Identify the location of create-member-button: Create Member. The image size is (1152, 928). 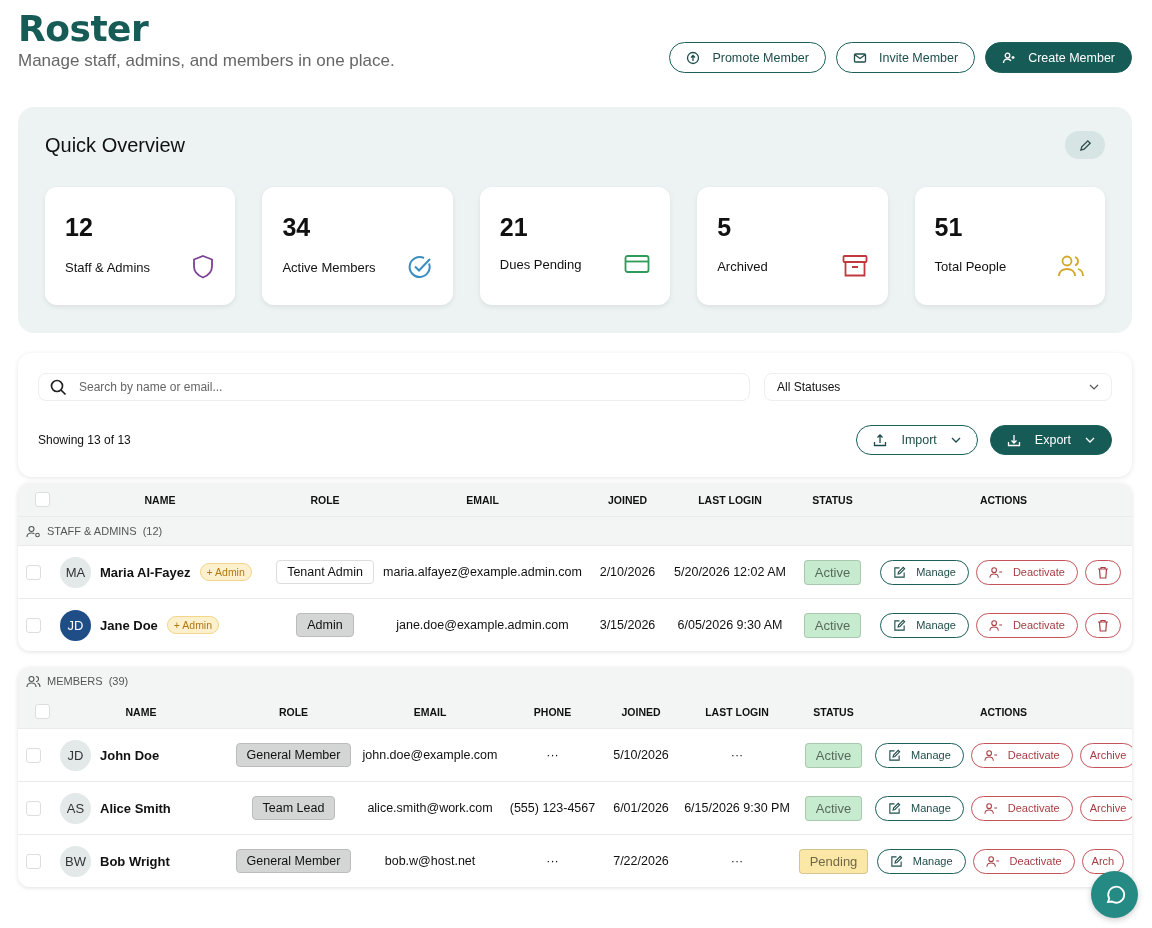
(1058, 57).